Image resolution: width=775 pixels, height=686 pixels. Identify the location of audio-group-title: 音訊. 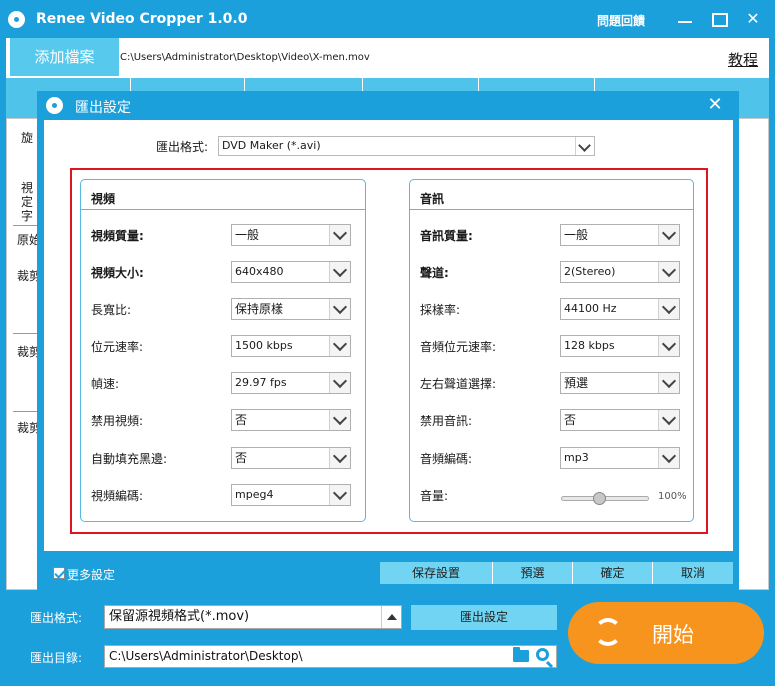
(432, 199).